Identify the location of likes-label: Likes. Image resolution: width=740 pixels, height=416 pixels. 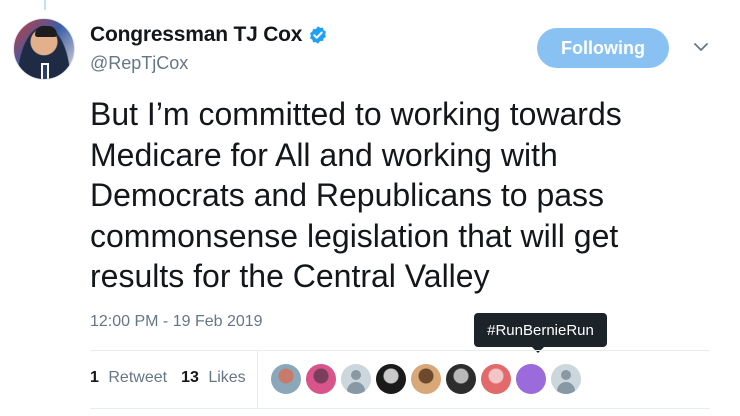
(227, 377).